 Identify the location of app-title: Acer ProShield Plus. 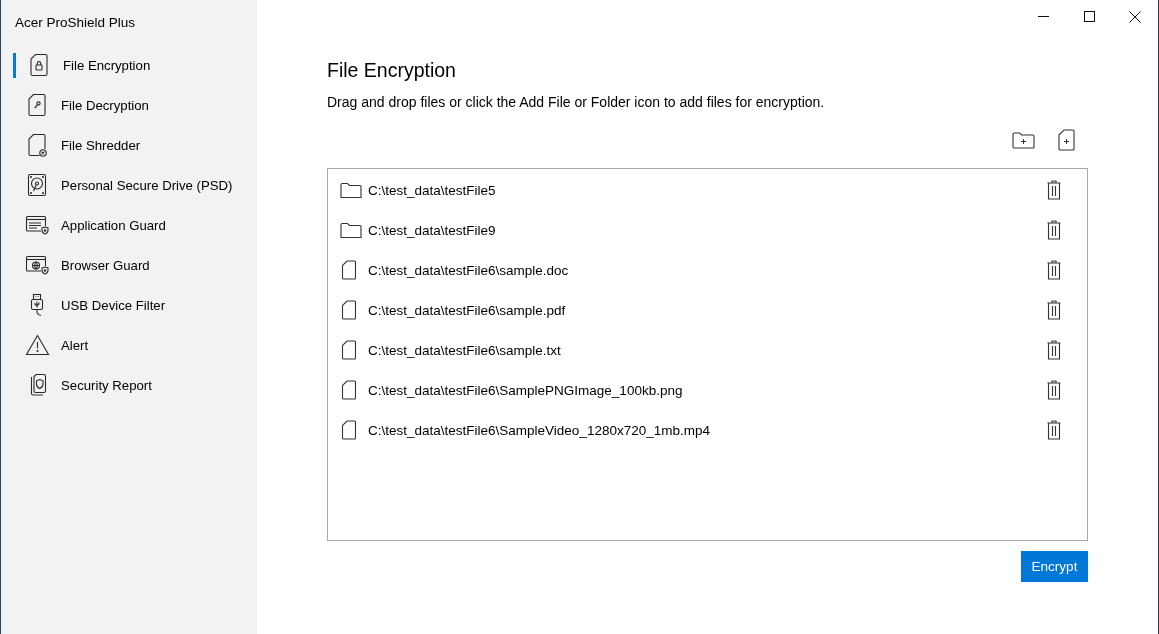
(75, 23).